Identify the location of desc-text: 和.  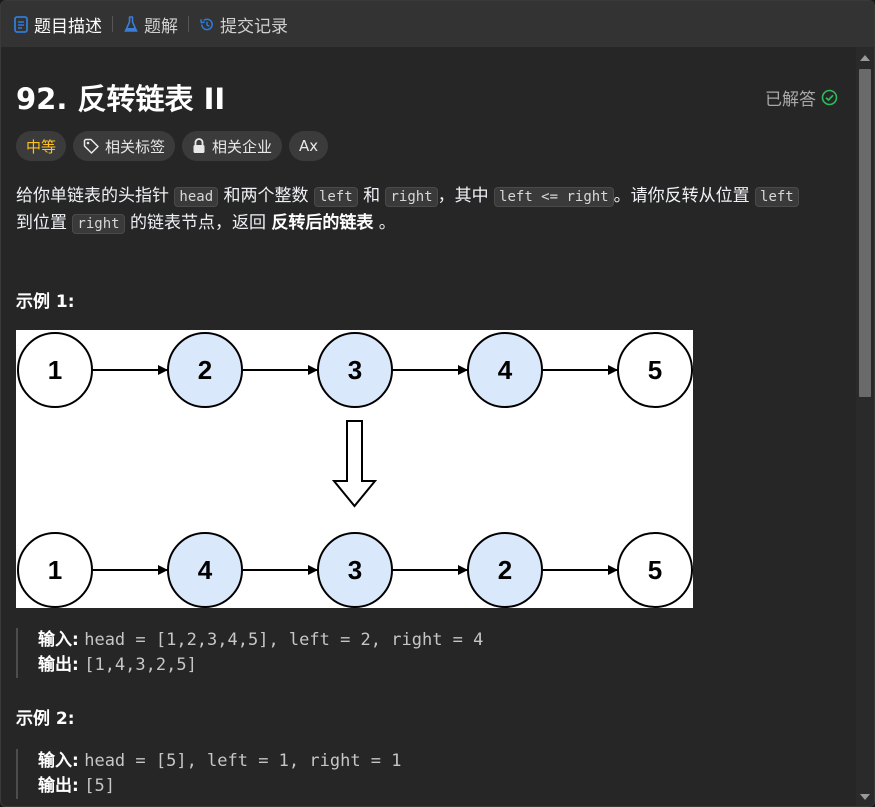
(372, 196).